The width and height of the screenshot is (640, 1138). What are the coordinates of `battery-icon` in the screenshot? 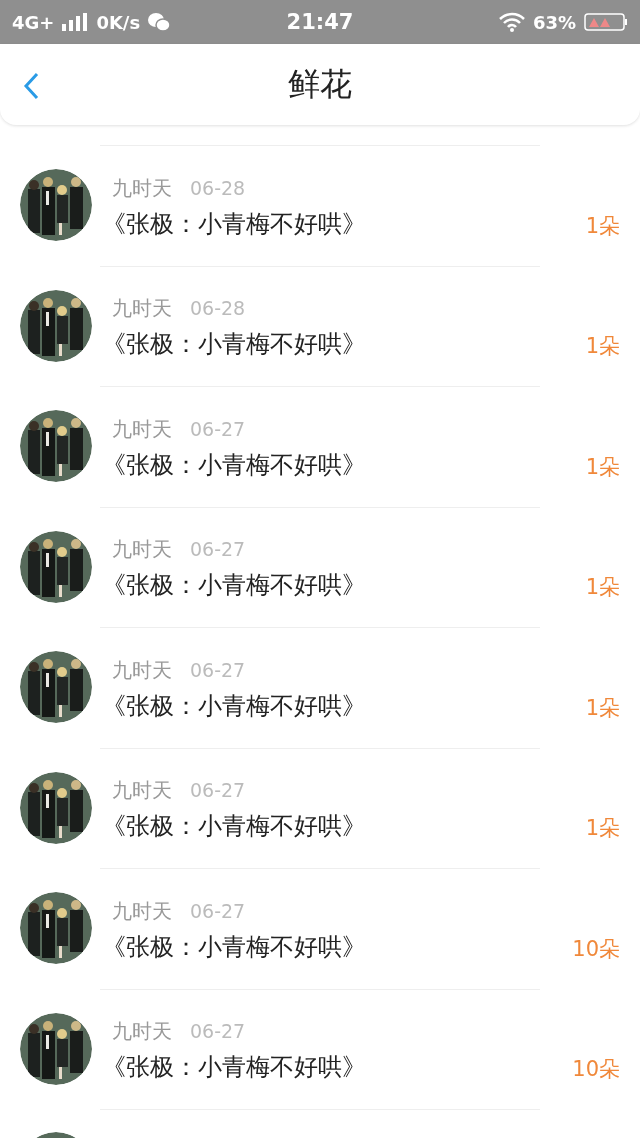 It's located at (606, 22).